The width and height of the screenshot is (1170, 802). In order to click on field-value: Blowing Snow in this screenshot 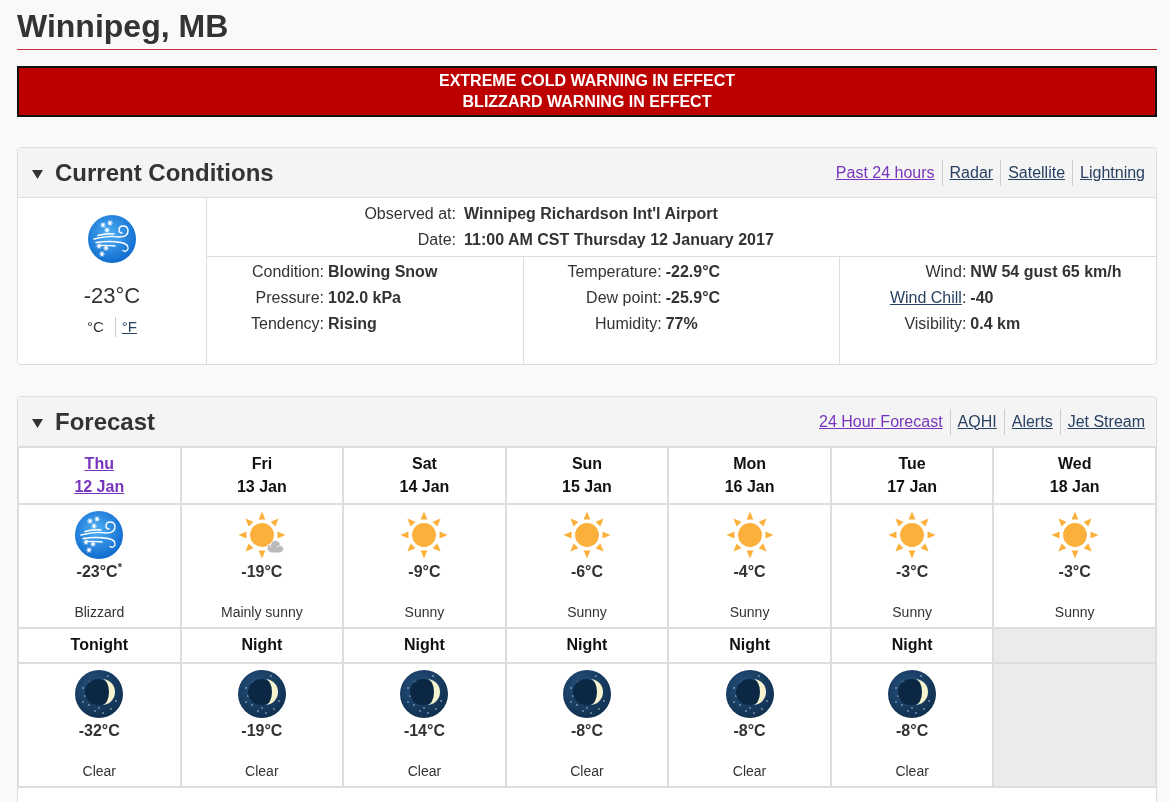, I will do `click(383, 272)`.